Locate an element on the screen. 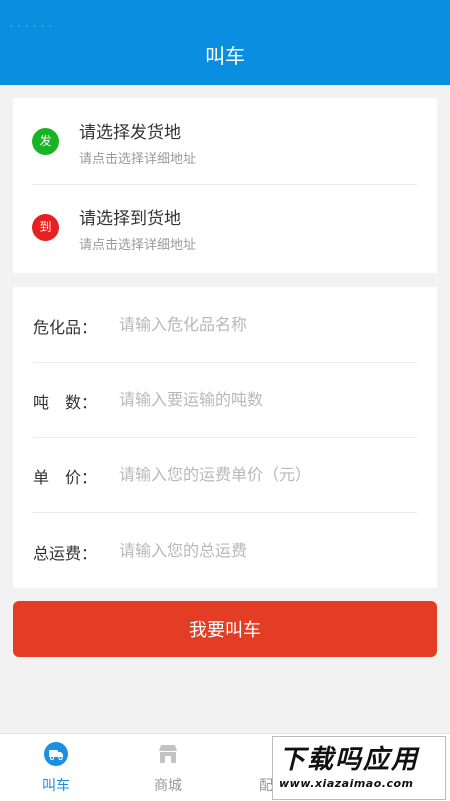  origin-badge-icon: 发 is located at coordinates (45, 141).